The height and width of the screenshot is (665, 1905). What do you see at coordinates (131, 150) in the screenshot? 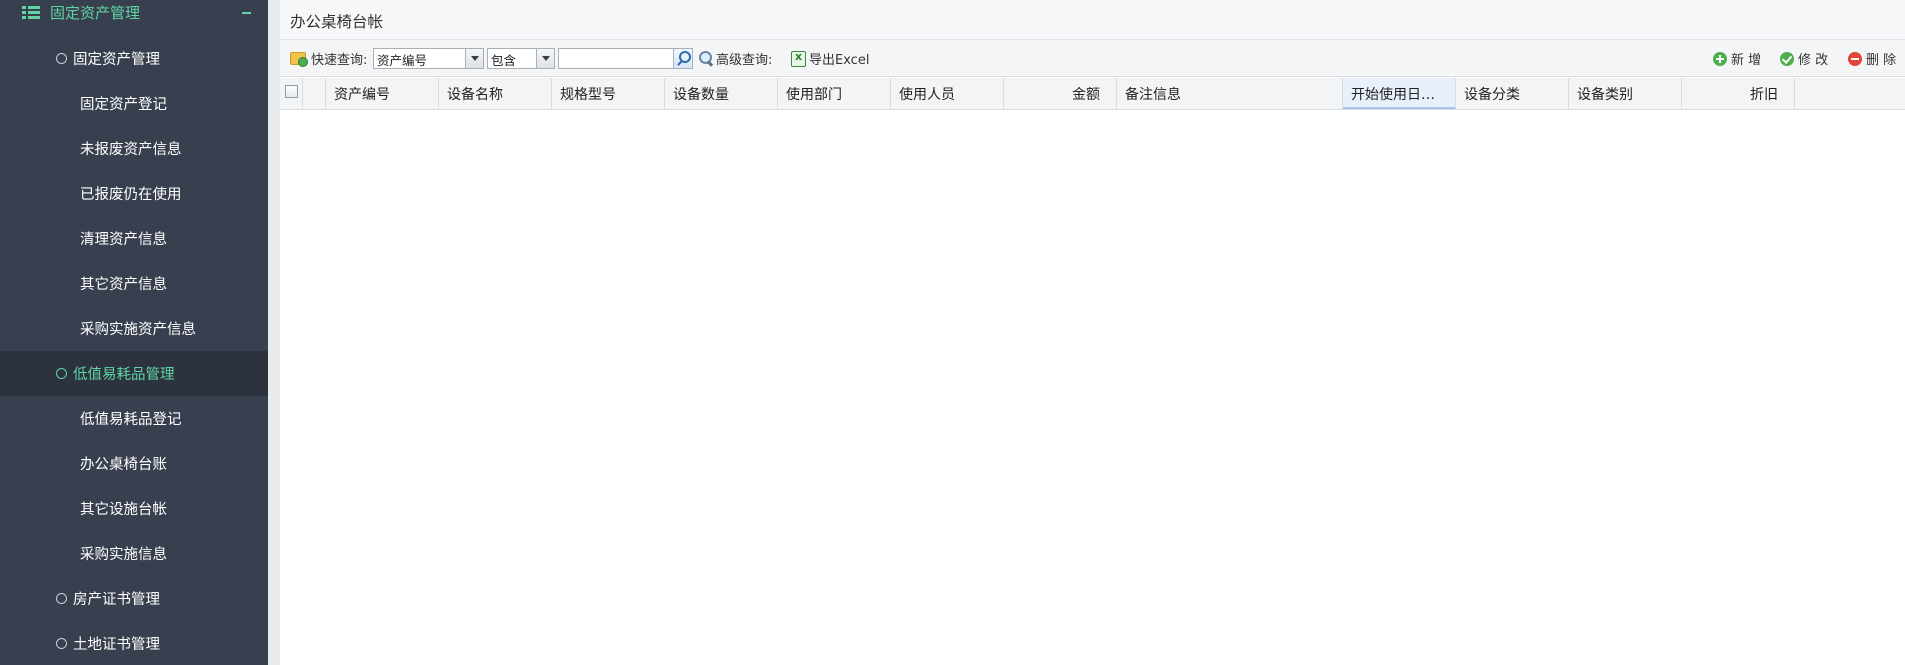
I see `sidebar-item-label: 未报废资产信息` at bounding box center [131, 150].